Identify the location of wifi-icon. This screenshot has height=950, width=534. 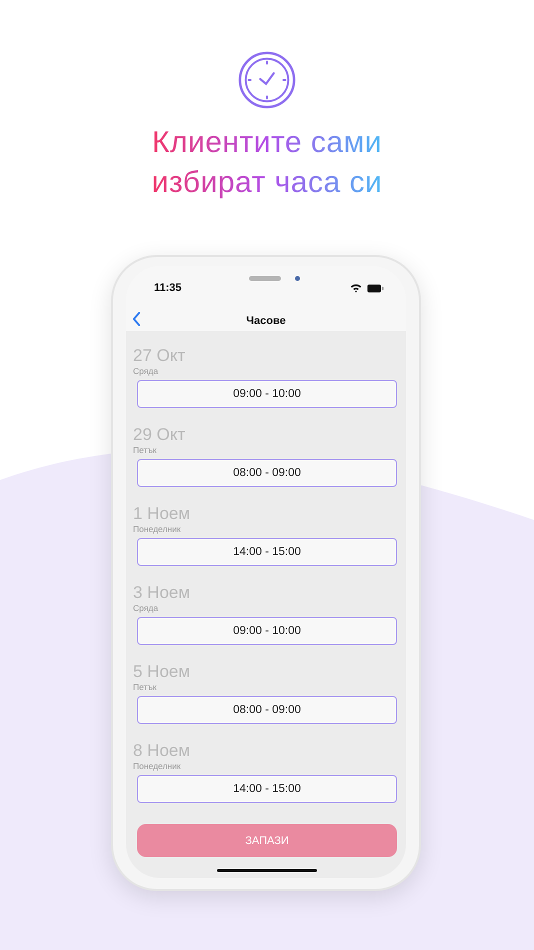
(356, 288).